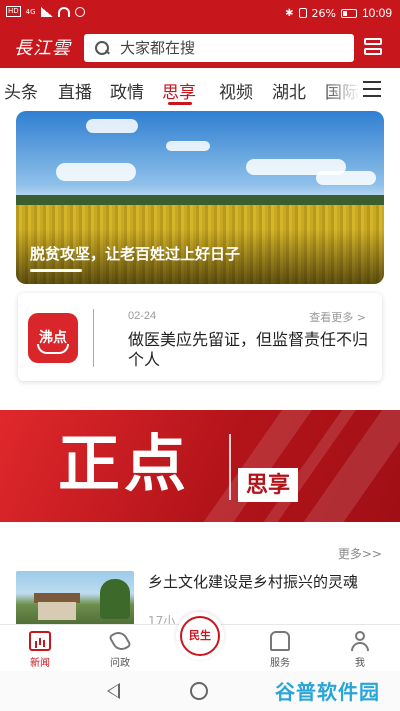 This screenshot has height=711, width=400. What do you see at coordinates (135, 254) in the screenshot?
I see `hero-title: 脱贫攻坚，让老百姓过上好日子` at bounding box center [135, 254].